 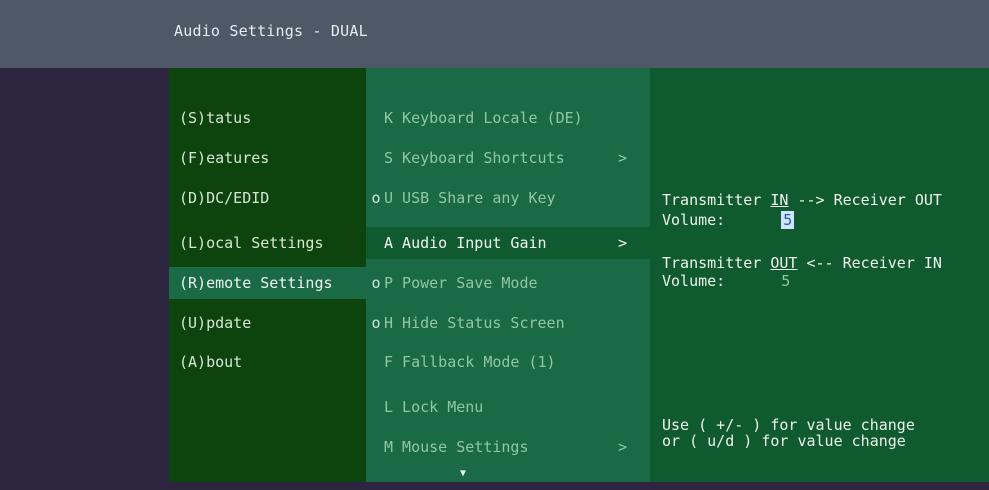 I want to click on sub-item-label: M Mouse Settings, so click(x=456, y=447).